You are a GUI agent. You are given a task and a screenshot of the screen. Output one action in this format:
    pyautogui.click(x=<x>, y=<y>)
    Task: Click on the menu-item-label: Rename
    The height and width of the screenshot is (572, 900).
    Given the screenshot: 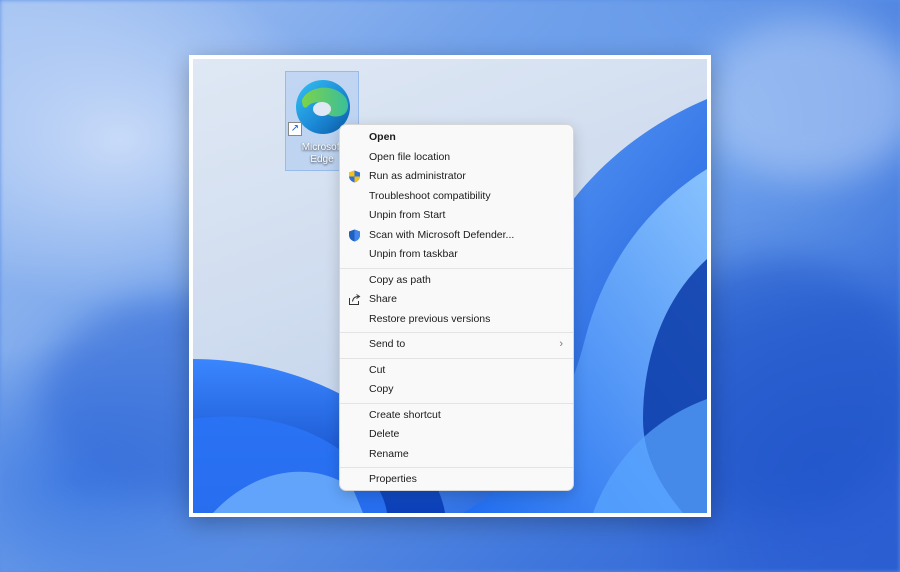 What is the action you would take?
    pyautogui.click(x=389, y=453)
    